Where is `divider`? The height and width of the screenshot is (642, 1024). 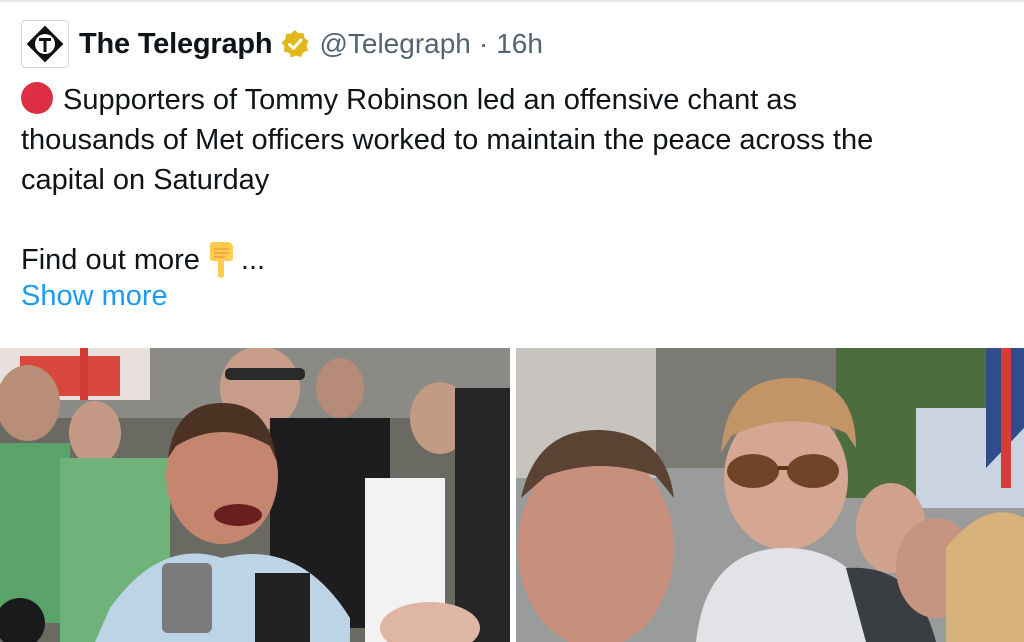
divider is located at coordinates (512, 1).